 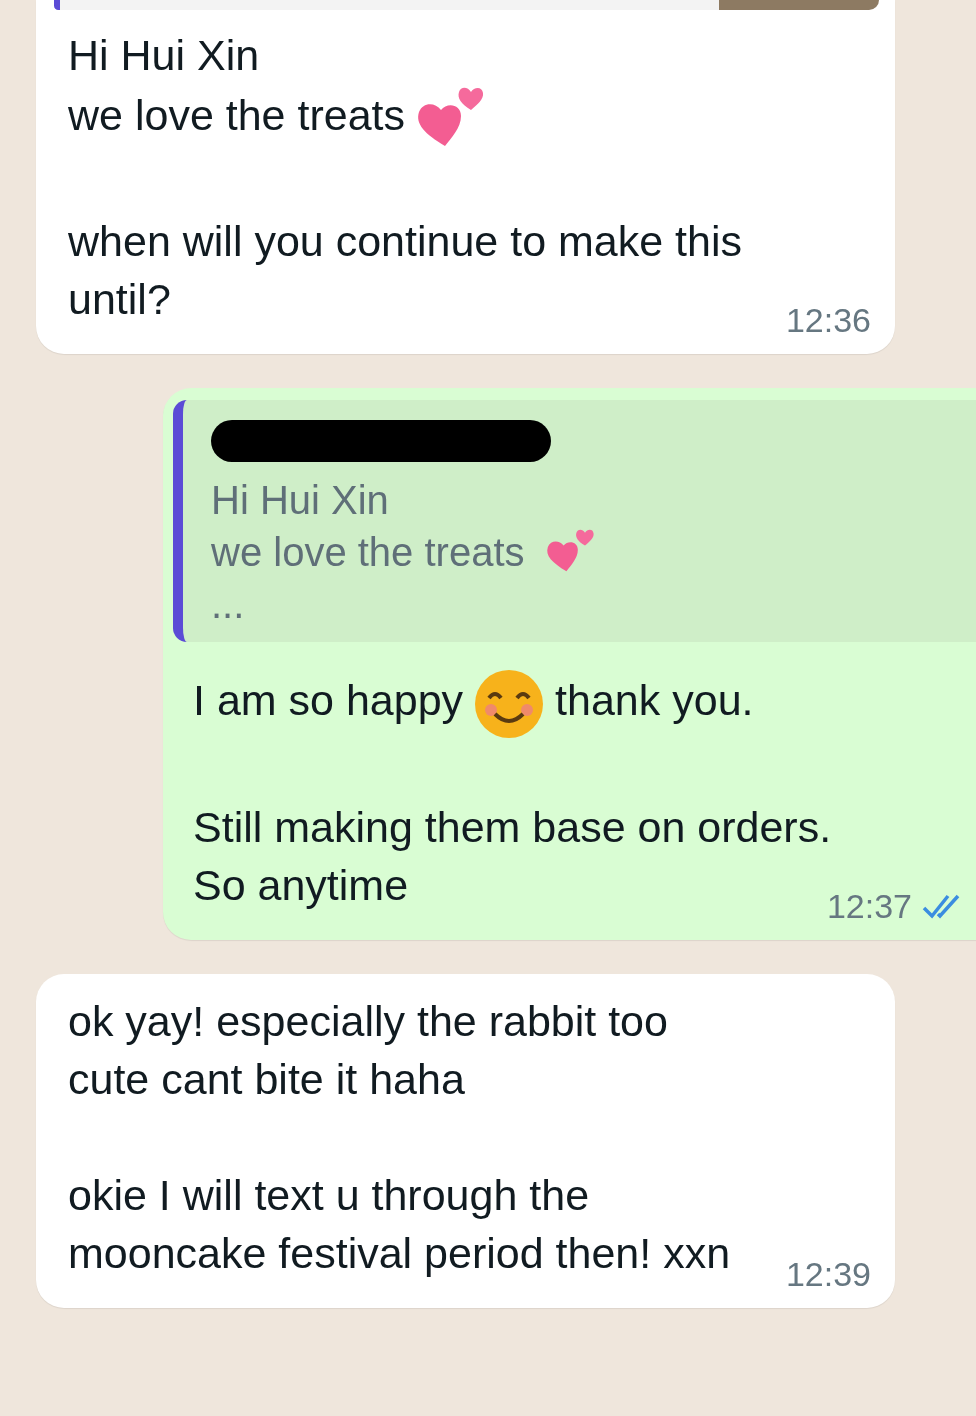 What do you see at coordinates (328, 700) in the screenshot?
I see `message-text: I am so happy` at bounding box center [328, 700].